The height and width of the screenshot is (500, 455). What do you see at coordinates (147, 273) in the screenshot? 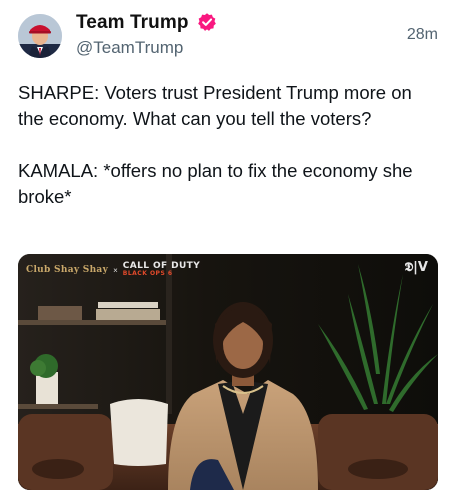
I see `cod-logo-subtitle: BLACK OPS 6` at bounding box center [147, 273].